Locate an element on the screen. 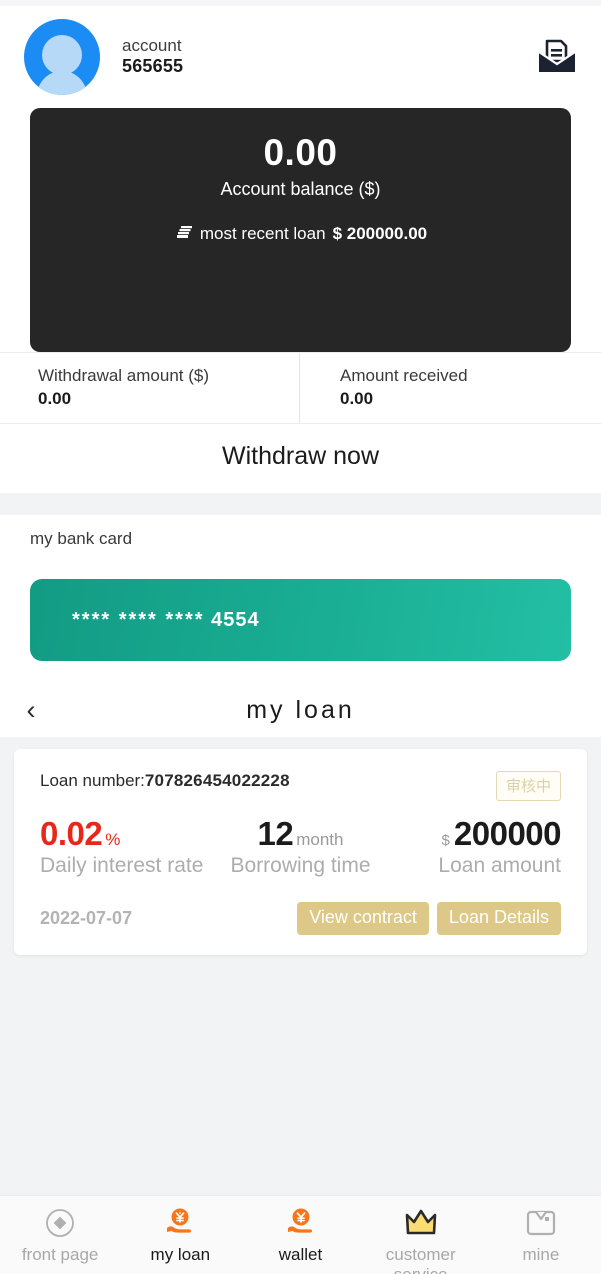 This screenshot has height=1274, width=601. stat-value-row: 12 month is located at coordinates (301, 833).